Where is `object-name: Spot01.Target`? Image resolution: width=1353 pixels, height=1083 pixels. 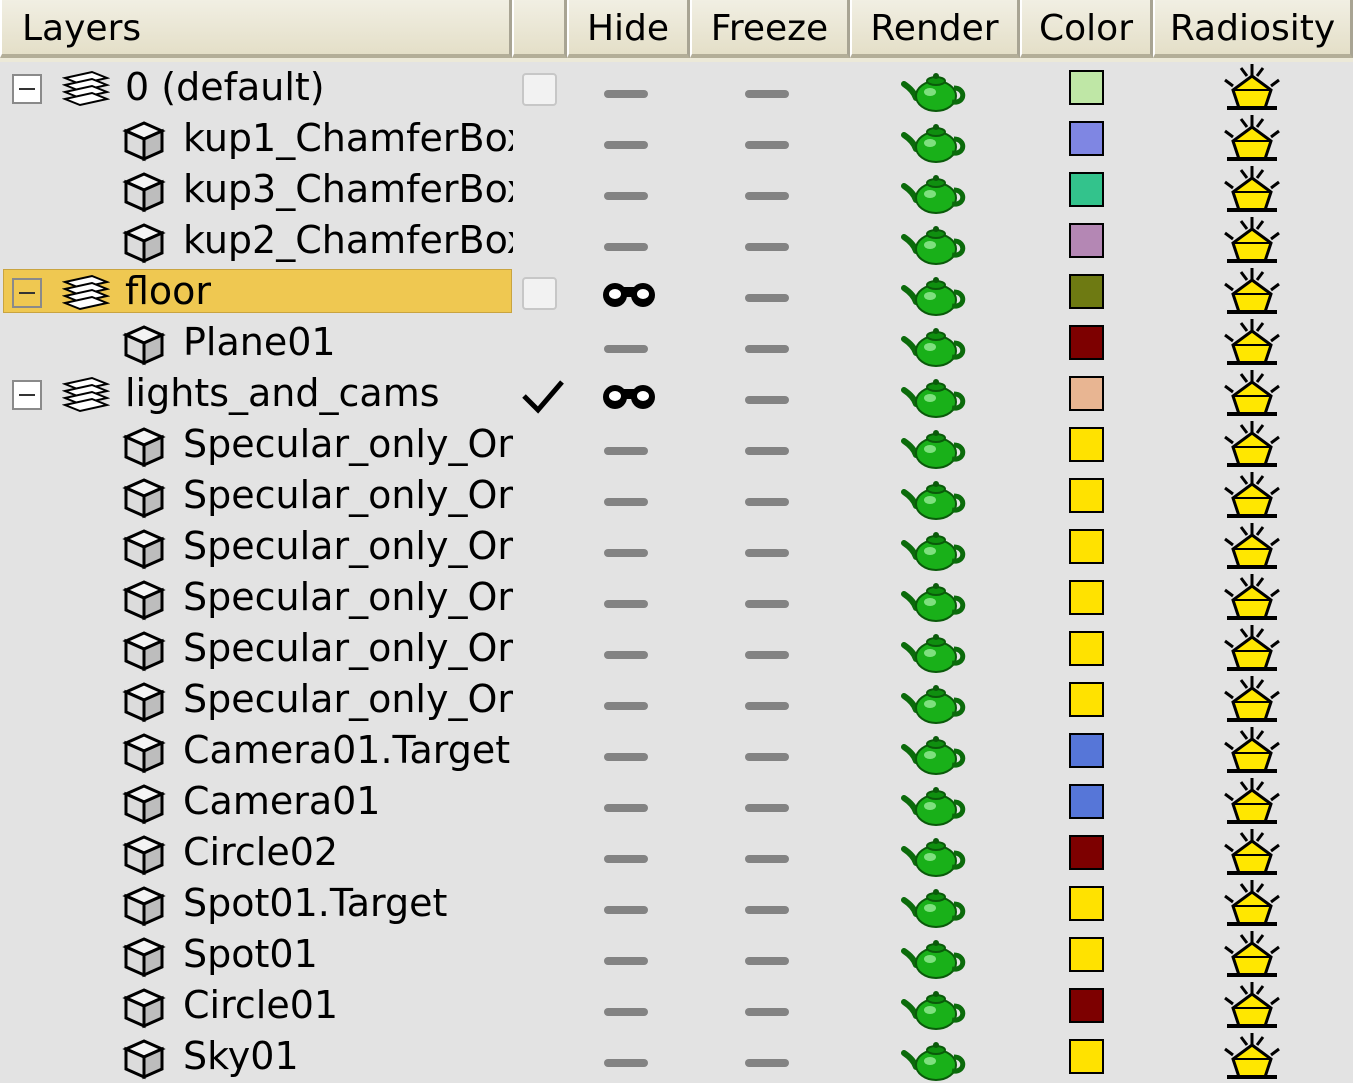
object-name: Spot01.Target is located at coordinates (348, 903).